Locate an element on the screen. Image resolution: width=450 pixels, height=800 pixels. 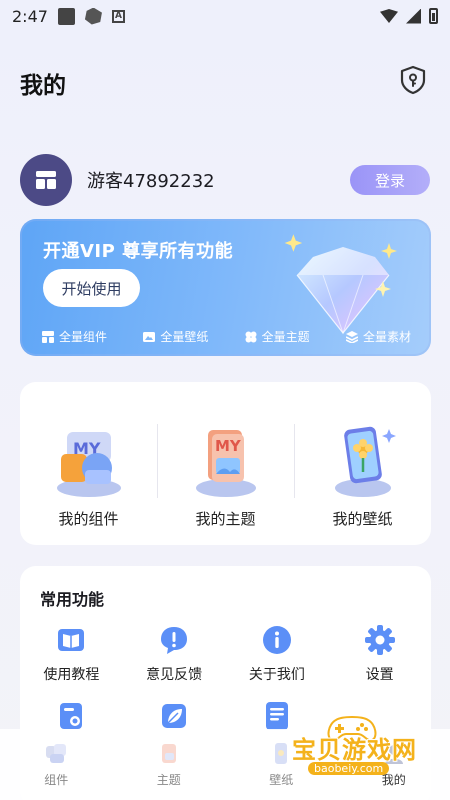
login-button: 登录 is located at coordinates (390, 180).